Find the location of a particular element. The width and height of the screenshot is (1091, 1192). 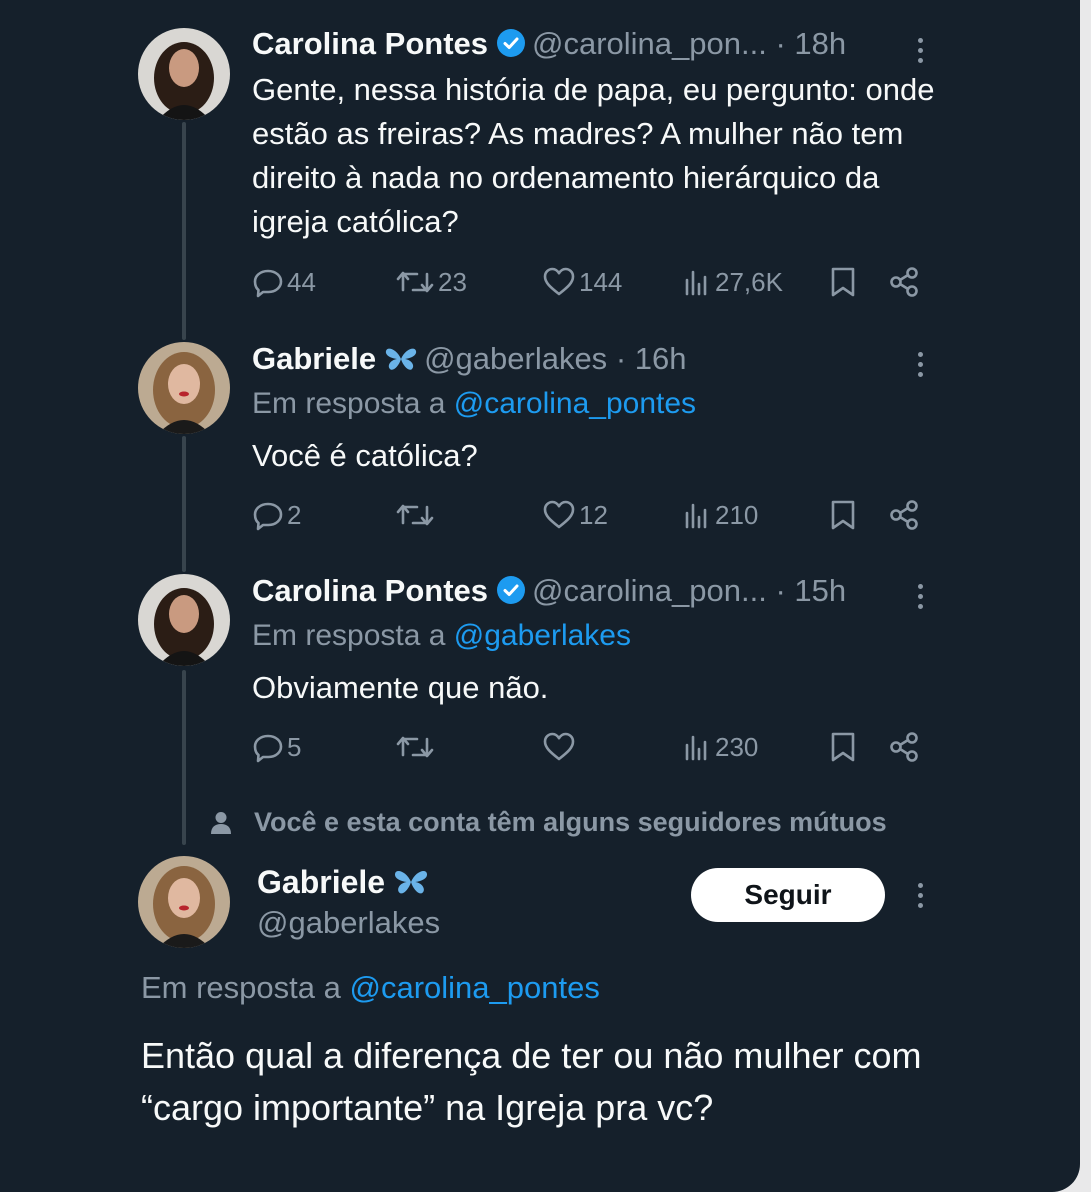

post-actions: 44 23 144 27,6K is located at coordinates (592, 282).